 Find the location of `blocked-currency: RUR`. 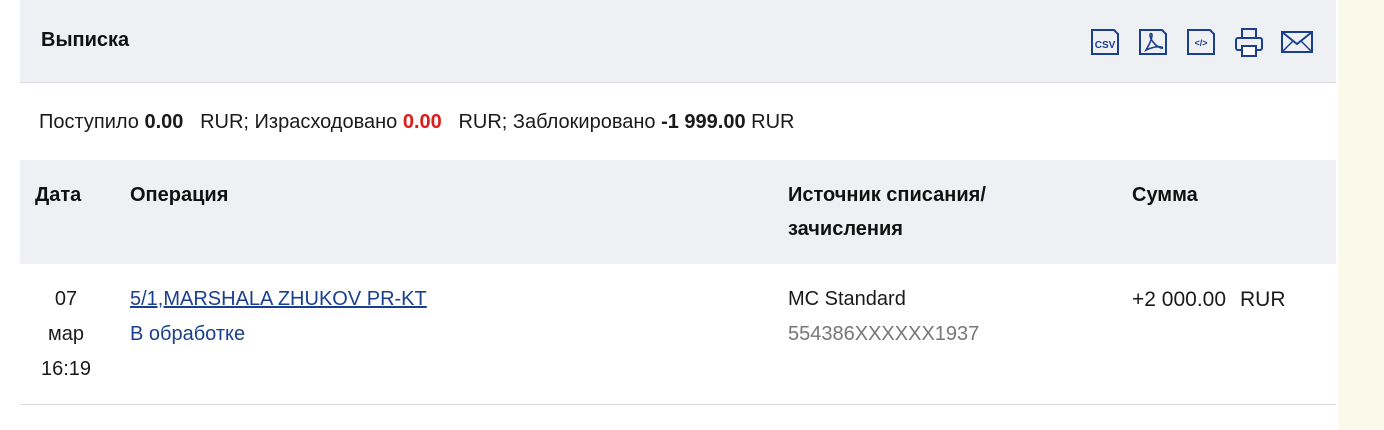

blocked-currency: RUR is located at coordinates (773, 122).